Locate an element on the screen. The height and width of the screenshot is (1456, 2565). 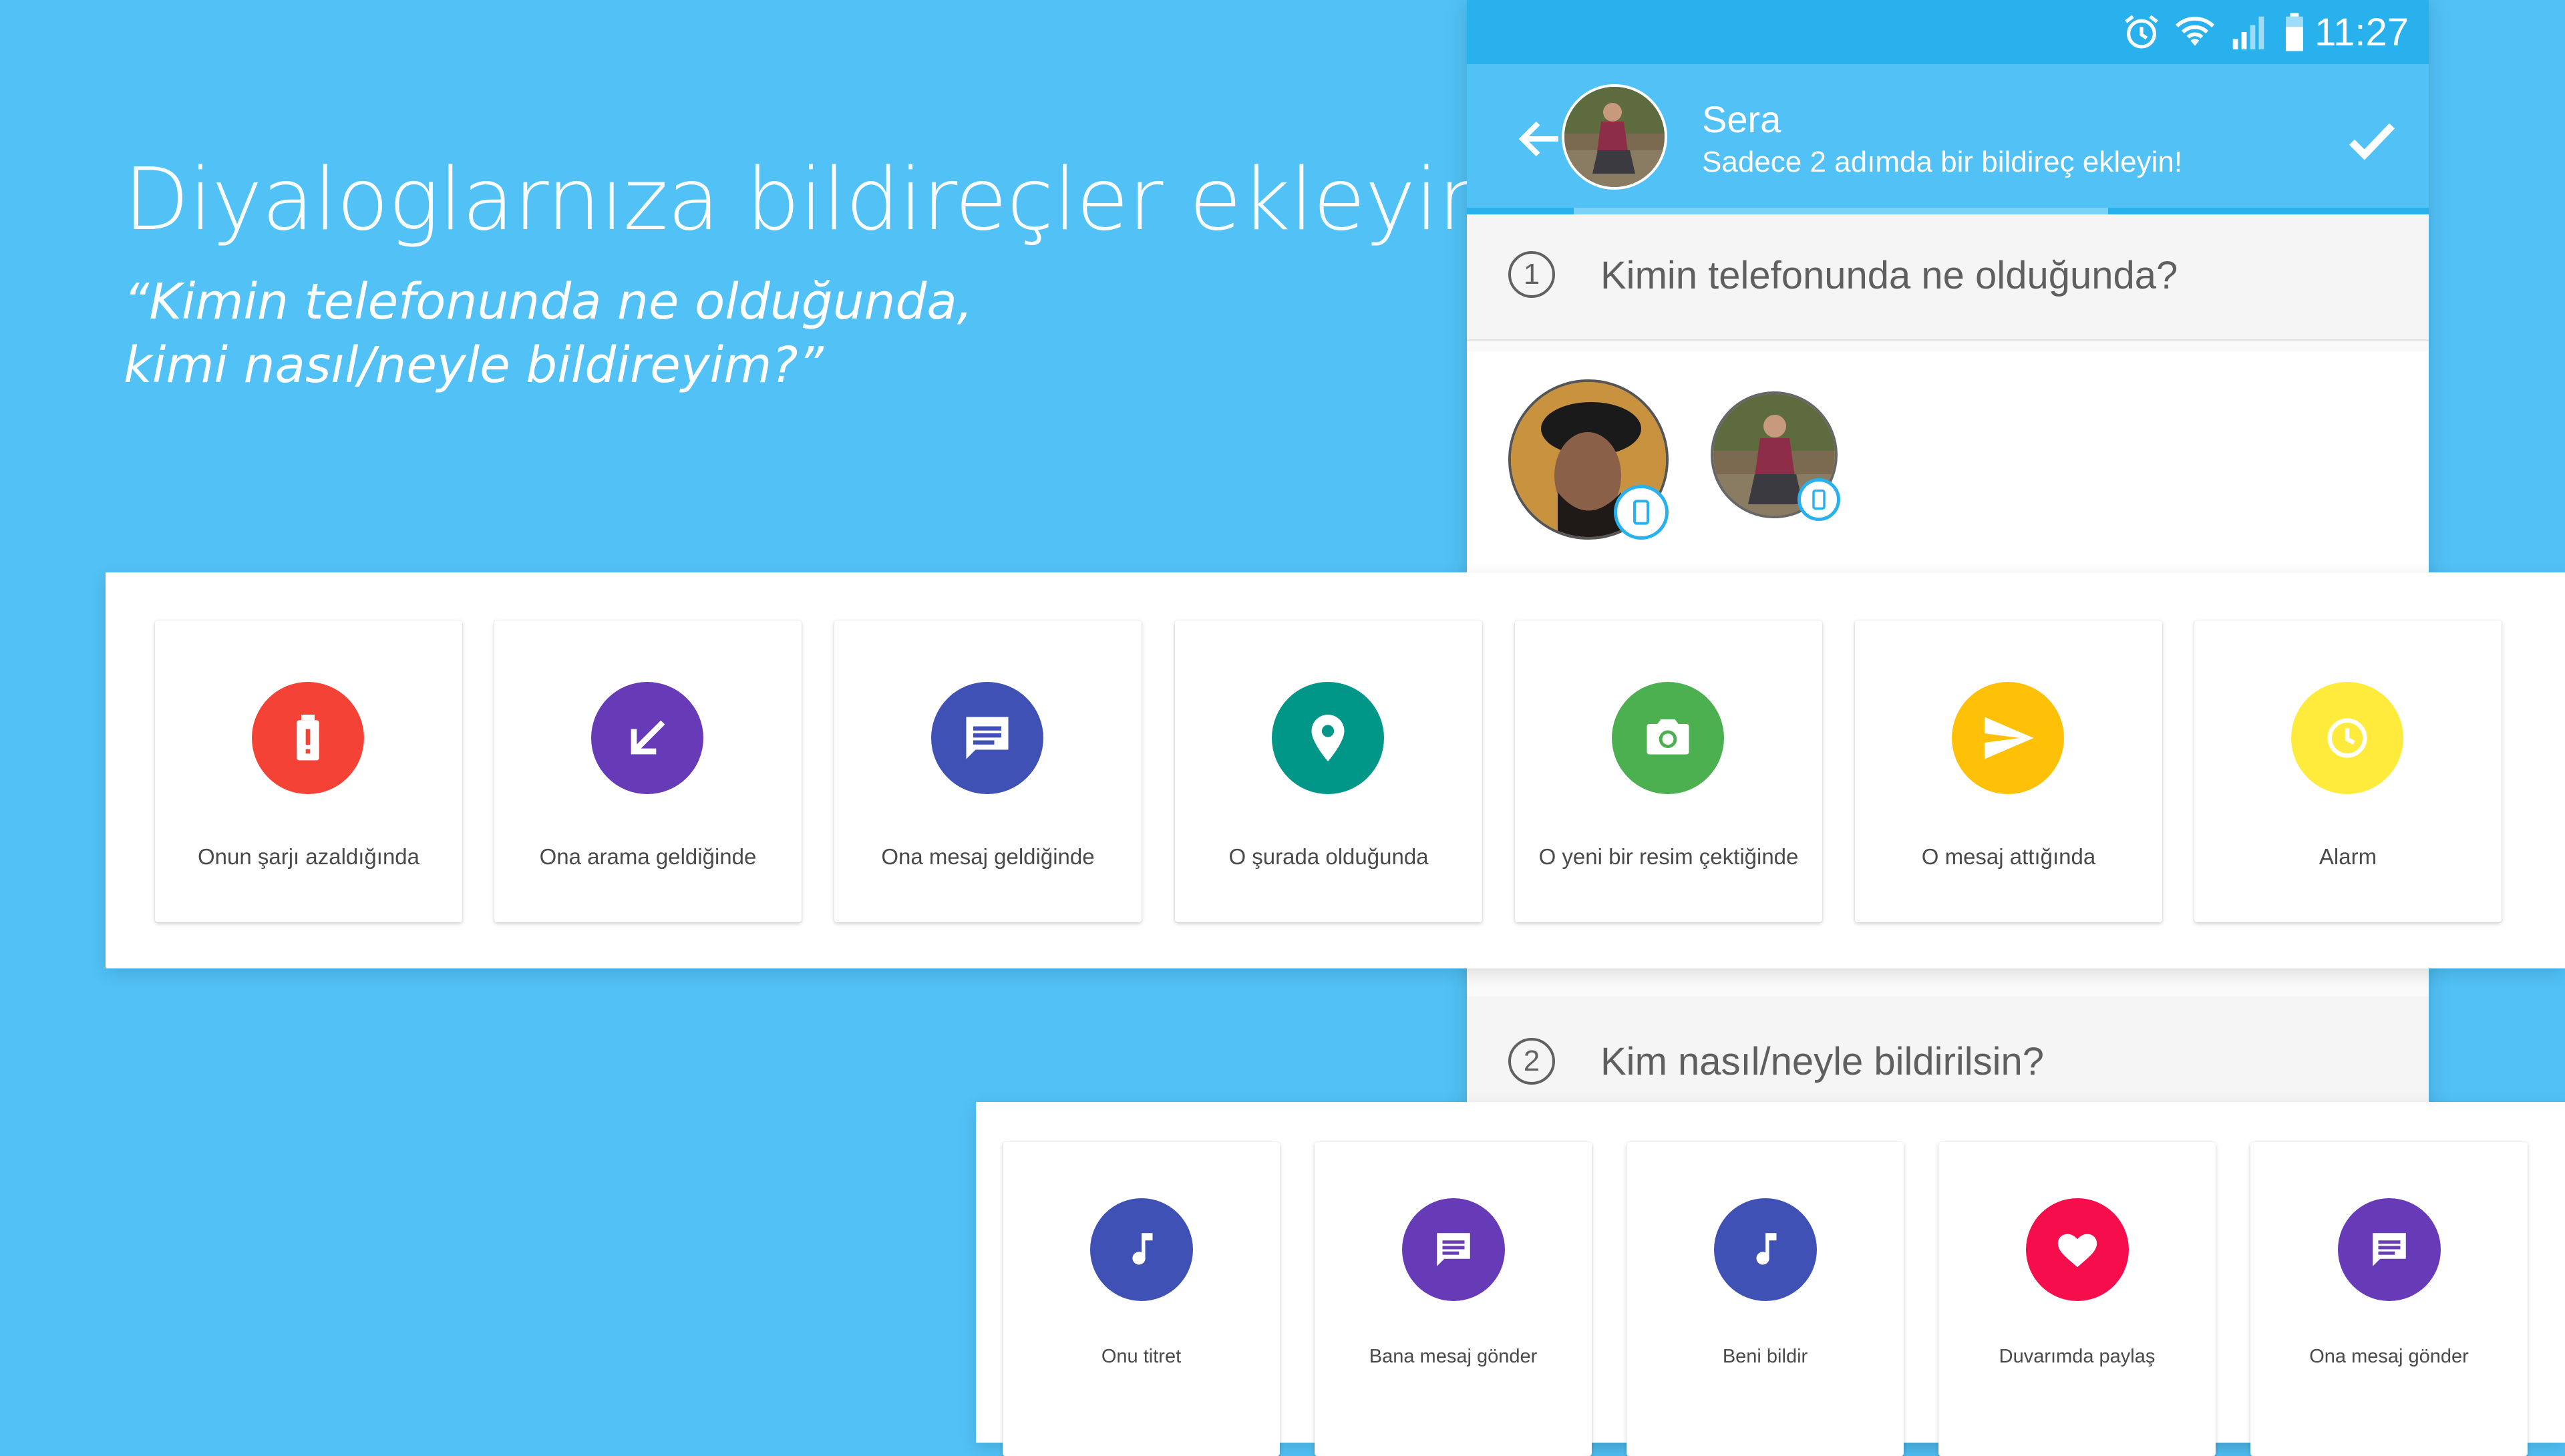
trigger-card-location: O şurada olduğunda is located at coordinates (1328, 771).